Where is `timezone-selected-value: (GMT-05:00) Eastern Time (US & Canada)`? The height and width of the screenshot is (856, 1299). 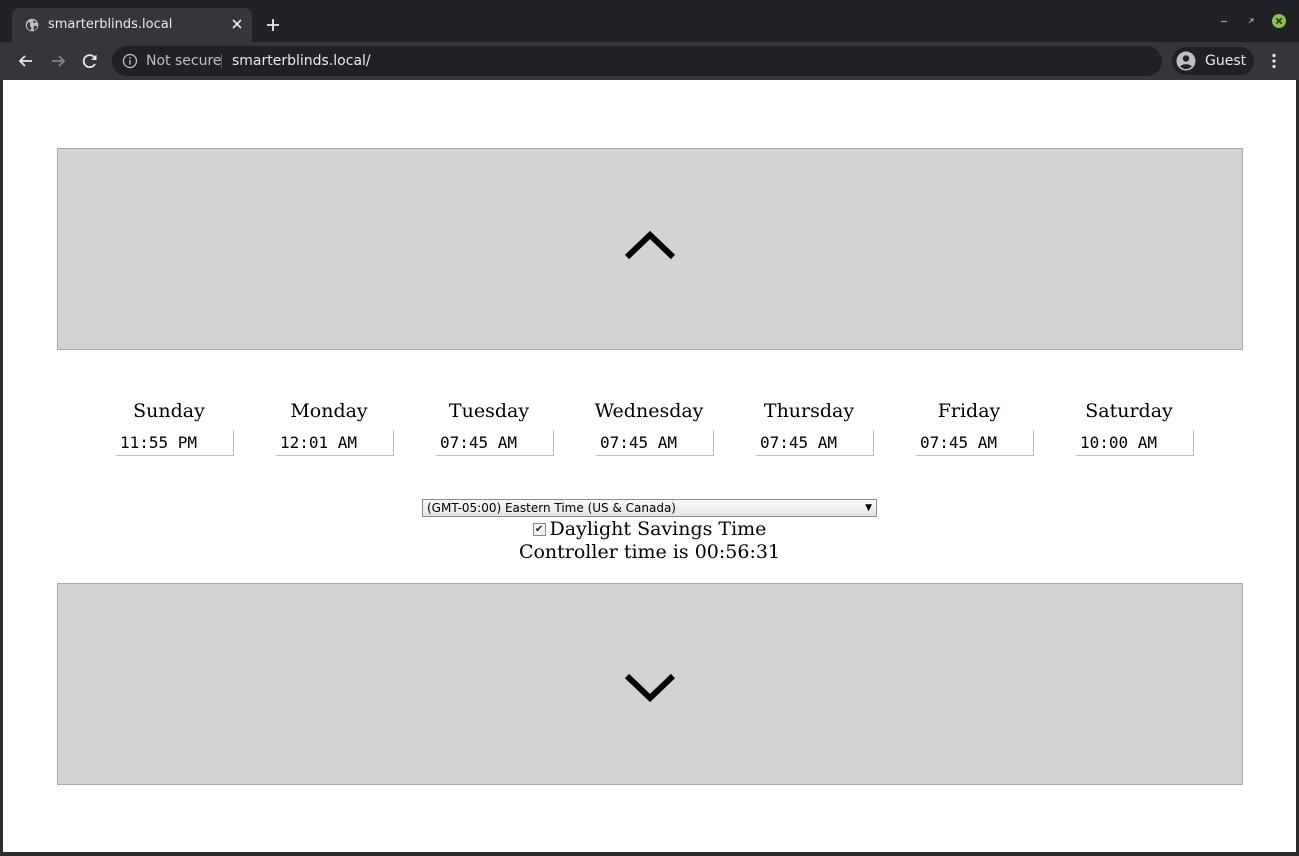 timezone-selected-value: (GMT-05:00) Eastern Time (US & Canada) is located at coordinates (551, 508).